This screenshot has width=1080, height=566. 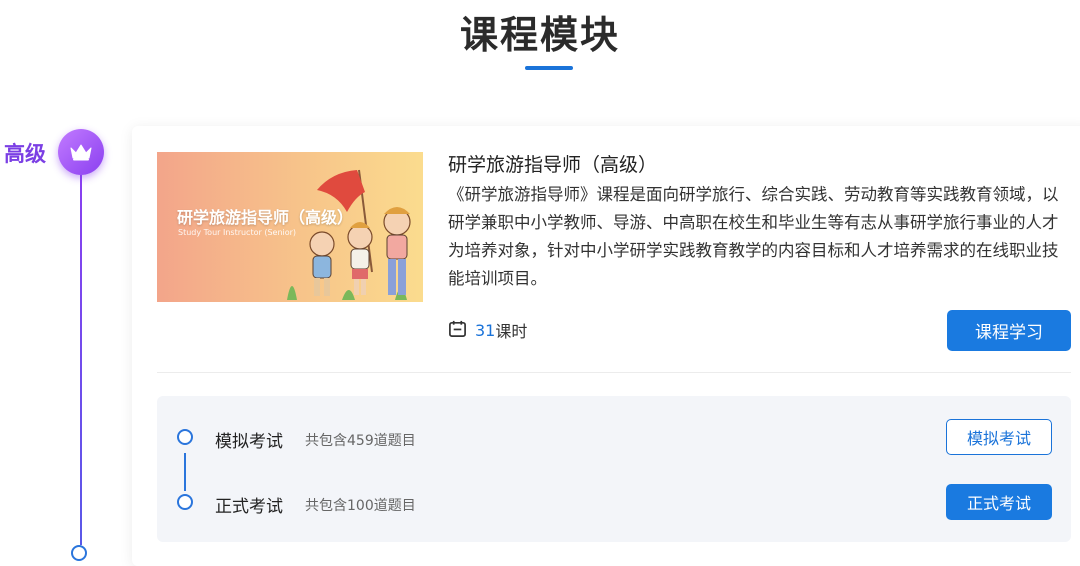 I want to click on formal-exam-button: 正式考试, so click(x=999, y=502).